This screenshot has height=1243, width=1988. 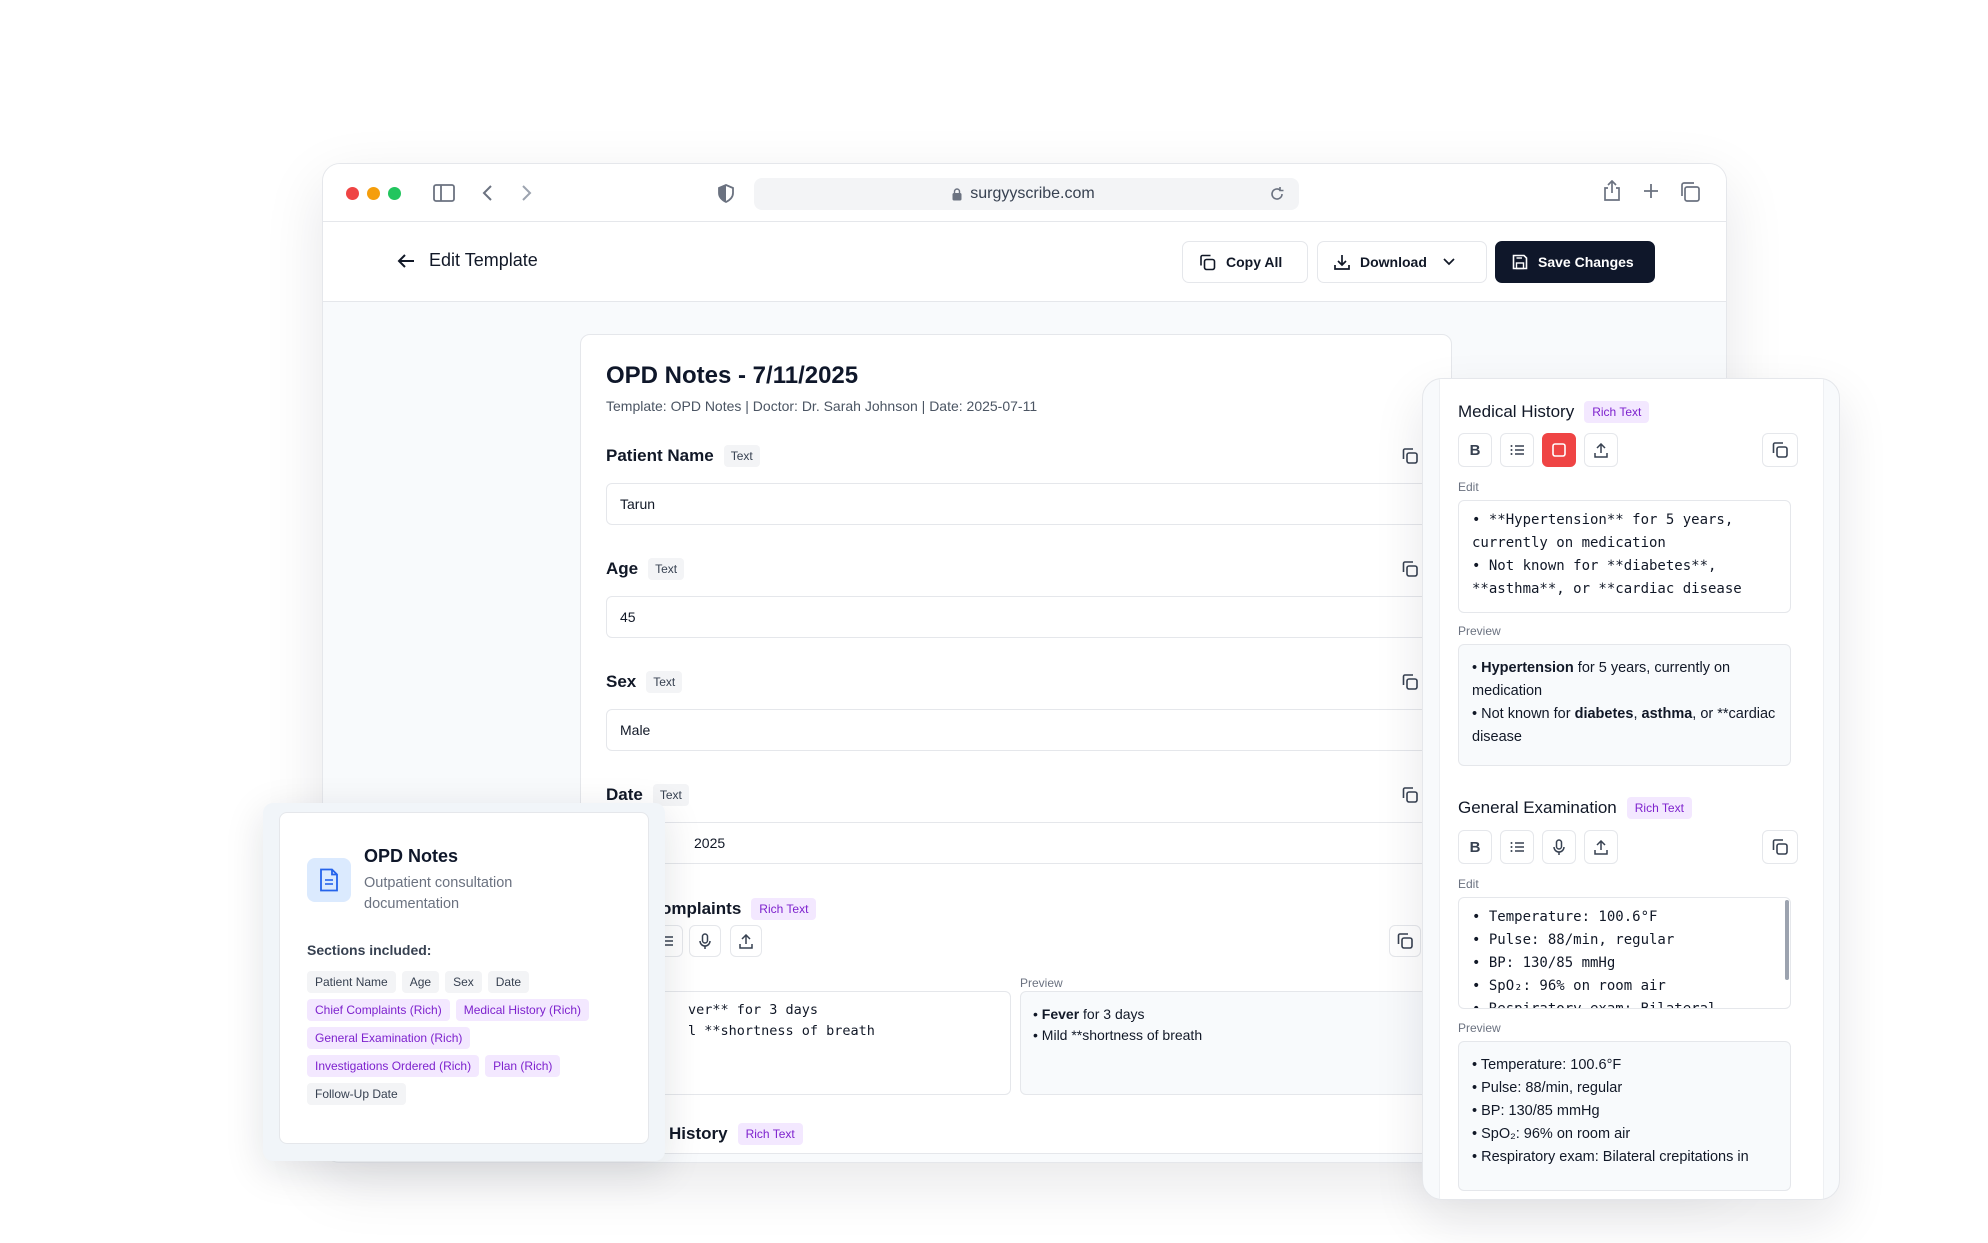 What do you see at coordinates (739, 909) in the screenshot?
I see `field-label-chief-complaints: omplaints Rich Text` at bounding box center [739, 909].